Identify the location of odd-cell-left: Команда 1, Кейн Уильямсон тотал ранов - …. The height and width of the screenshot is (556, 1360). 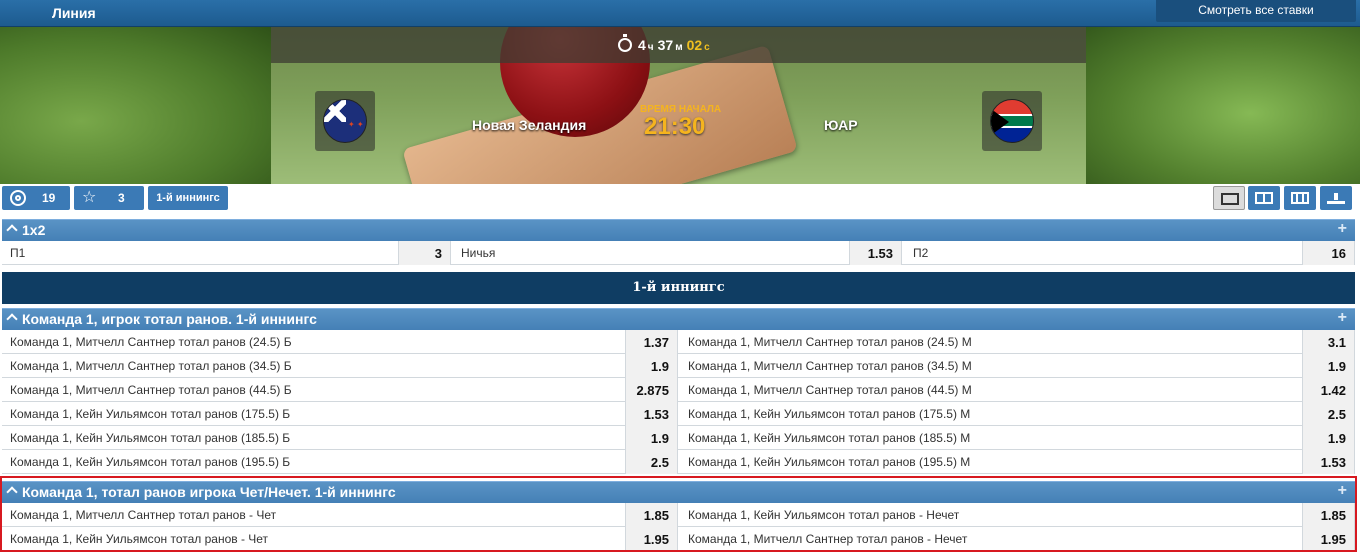
(340, 539).